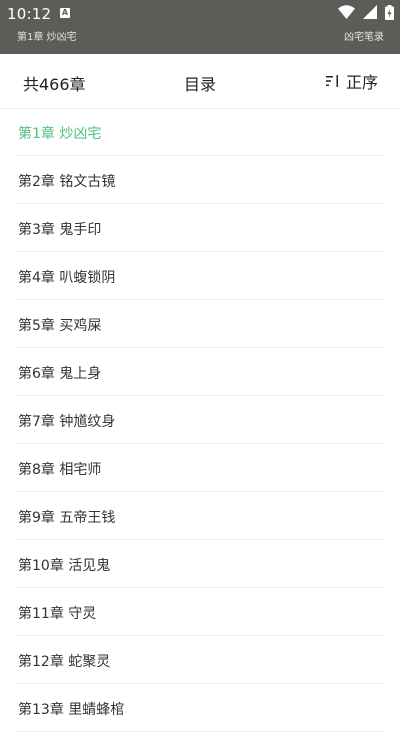  What do you see at coordinates (331, 81) in the screenshot?
I see `sort-icon` at bounding box center [331, 81].